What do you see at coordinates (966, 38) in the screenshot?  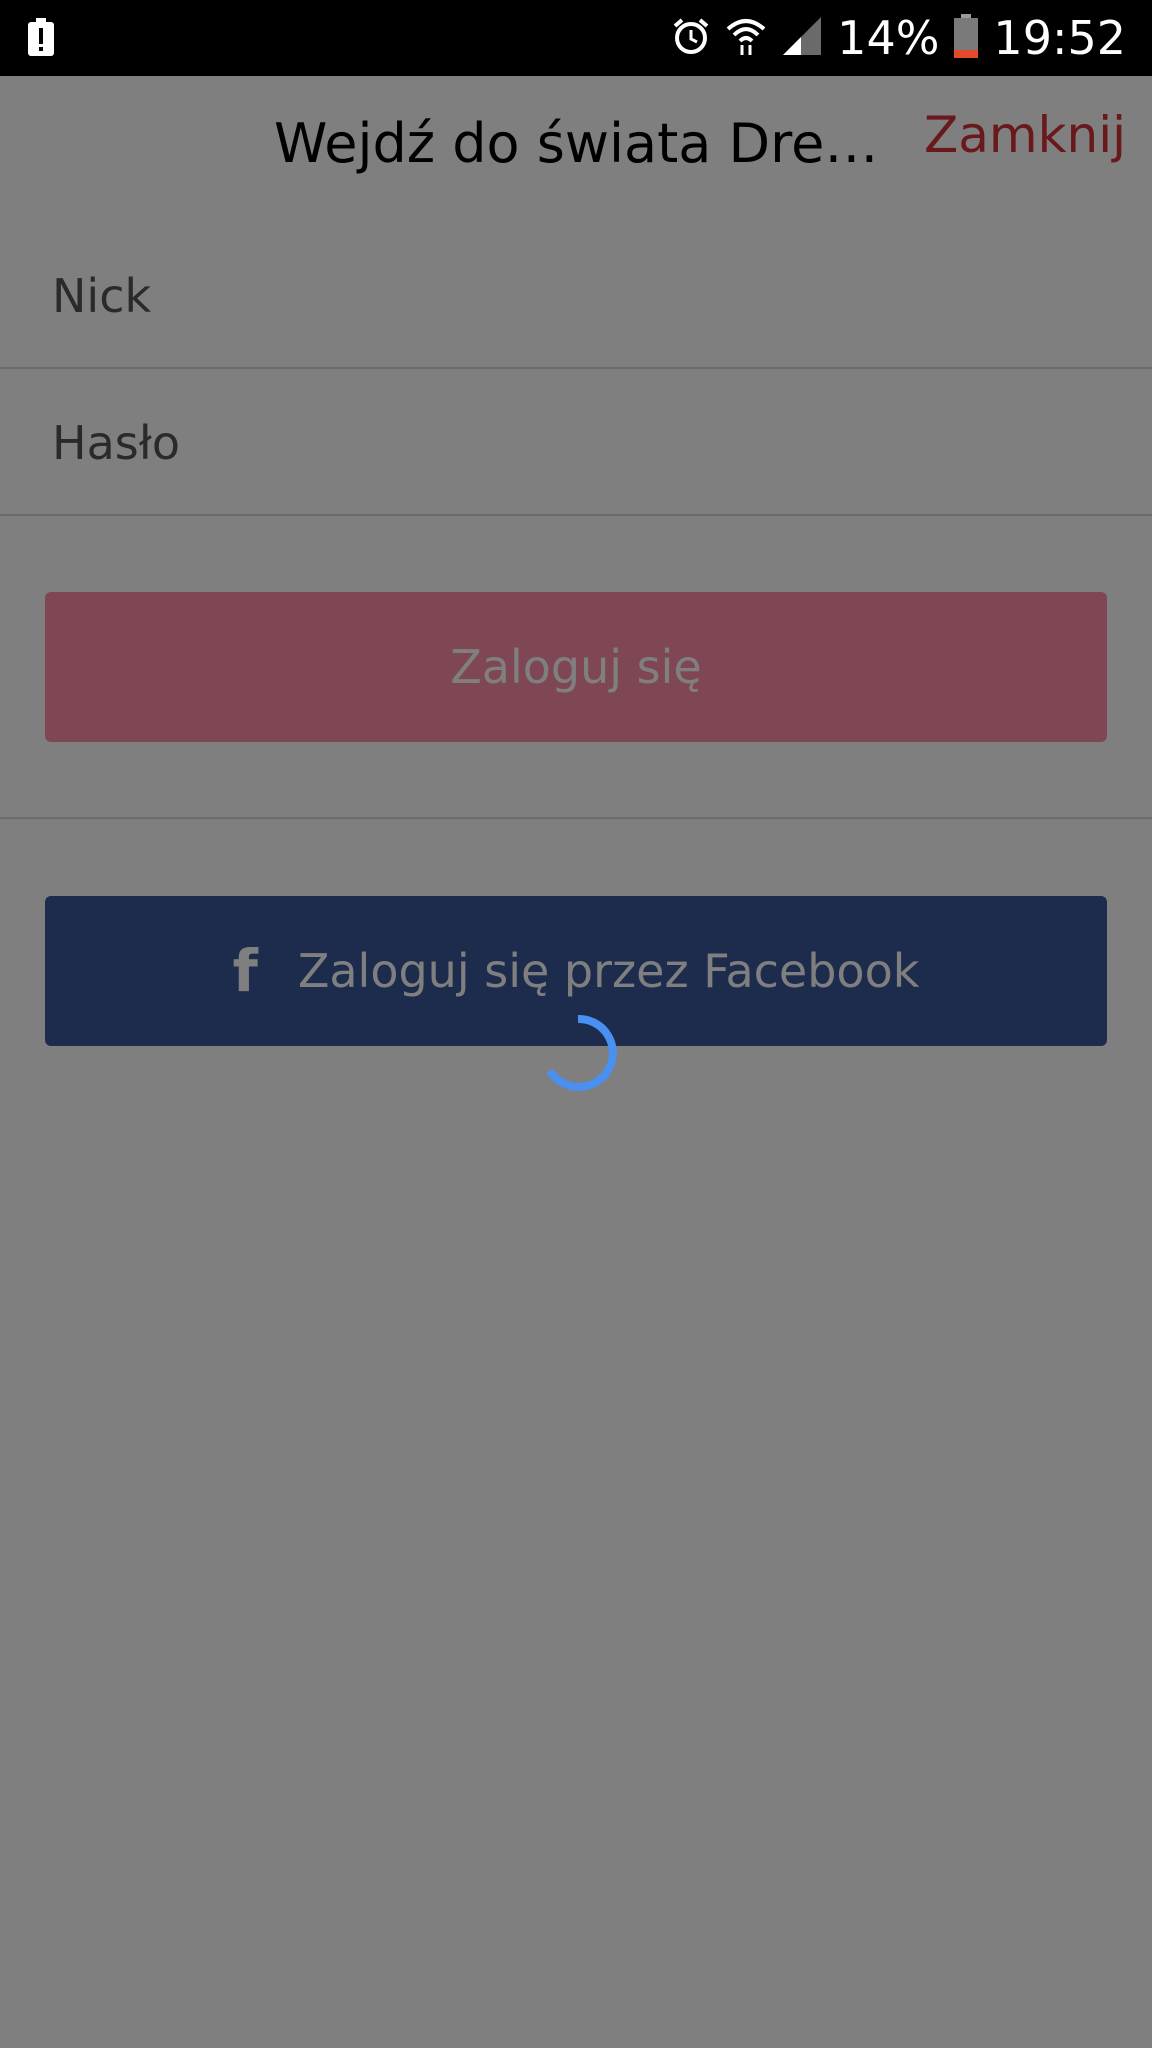 I see `battery-icon` at bounding box center [966, 38].